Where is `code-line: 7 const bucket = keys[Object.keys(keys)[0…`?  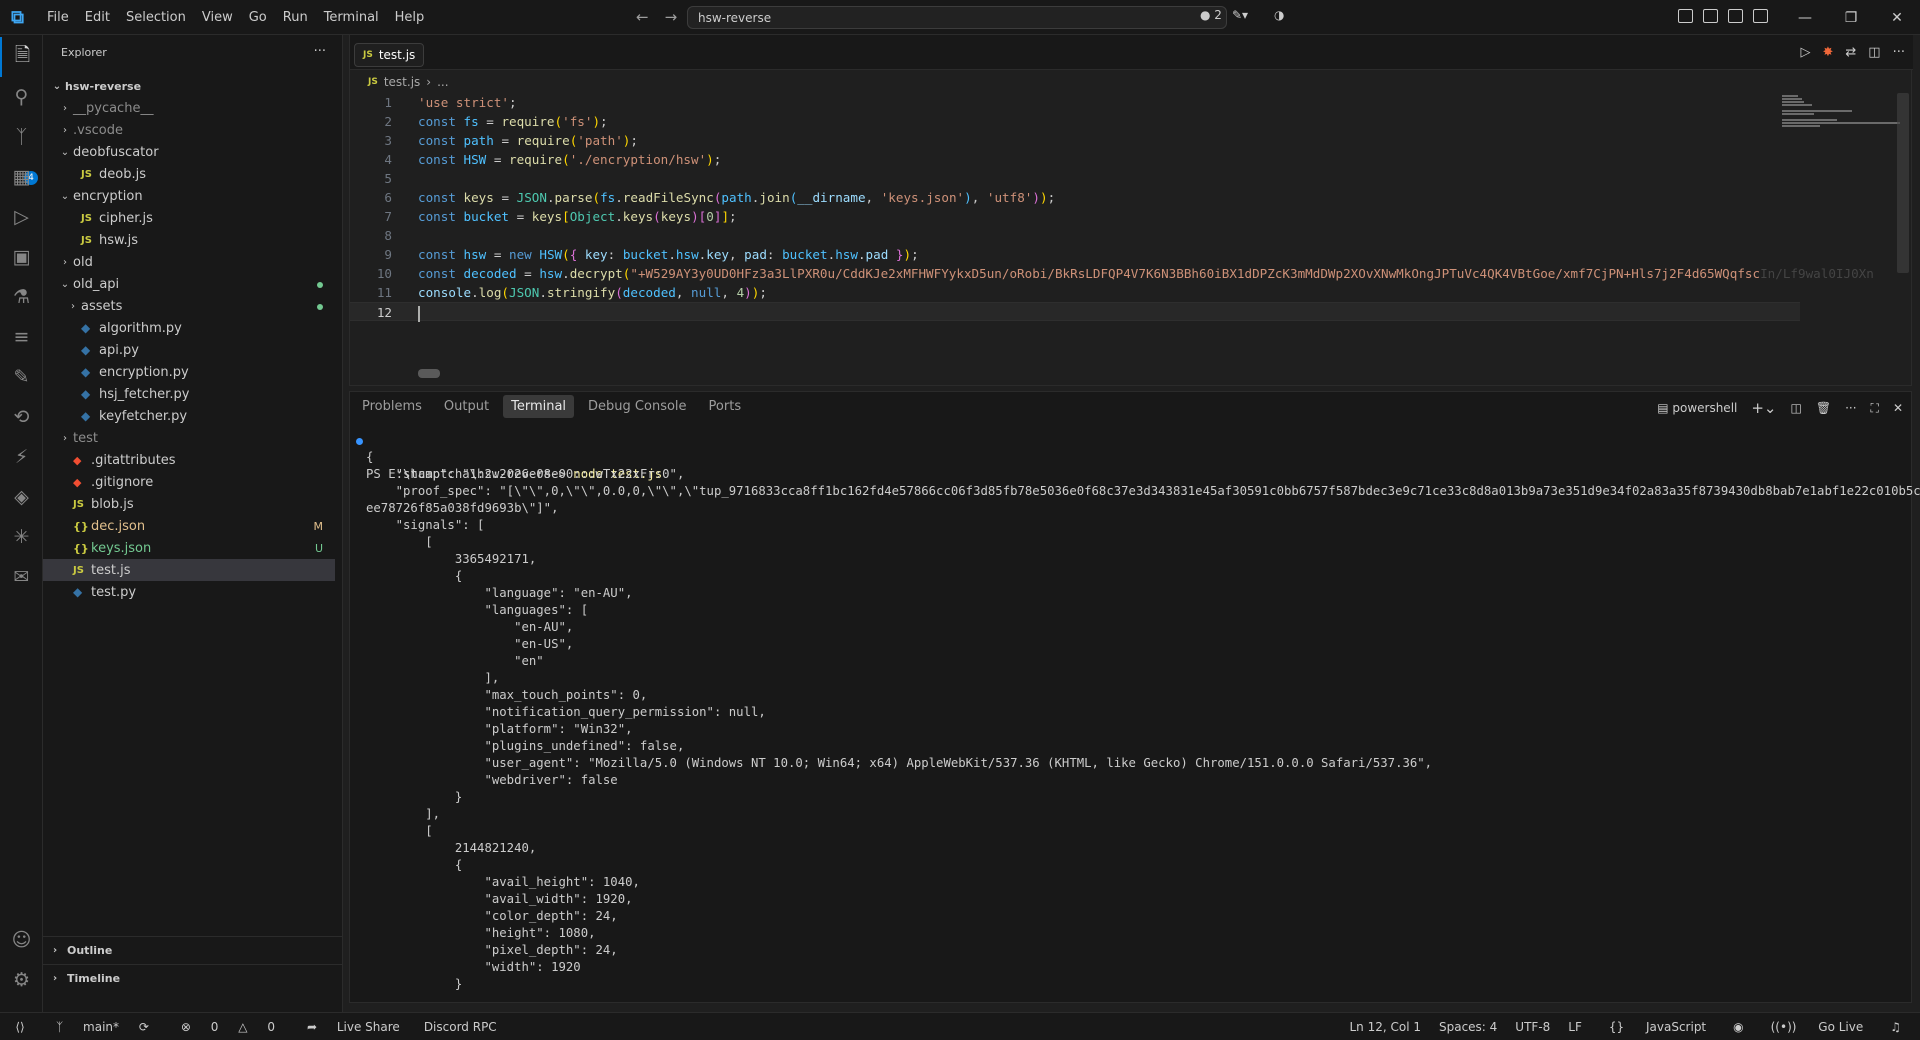
code-line: 7 const bucket = keys[Object.keys(keys)[0… is located at coordinates (1075, 216).